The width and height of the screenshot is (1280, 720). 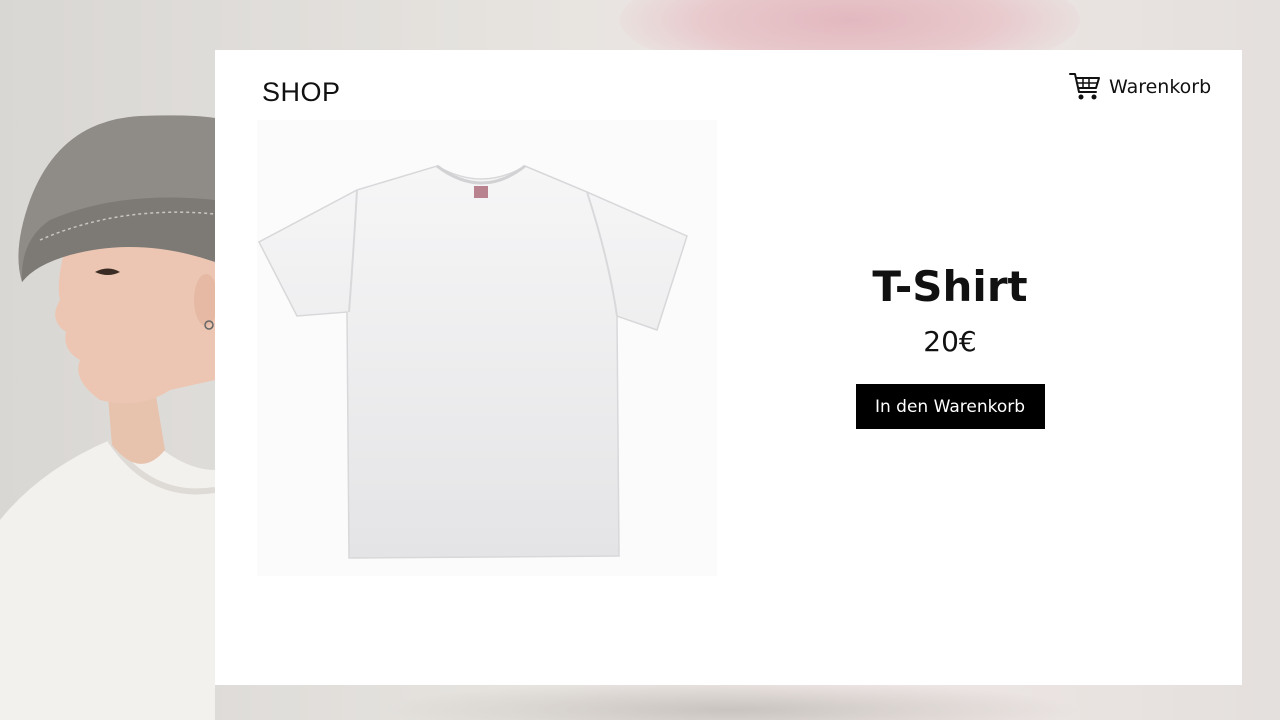 I want to click on cart-icon, so click(x=1084, y=86).